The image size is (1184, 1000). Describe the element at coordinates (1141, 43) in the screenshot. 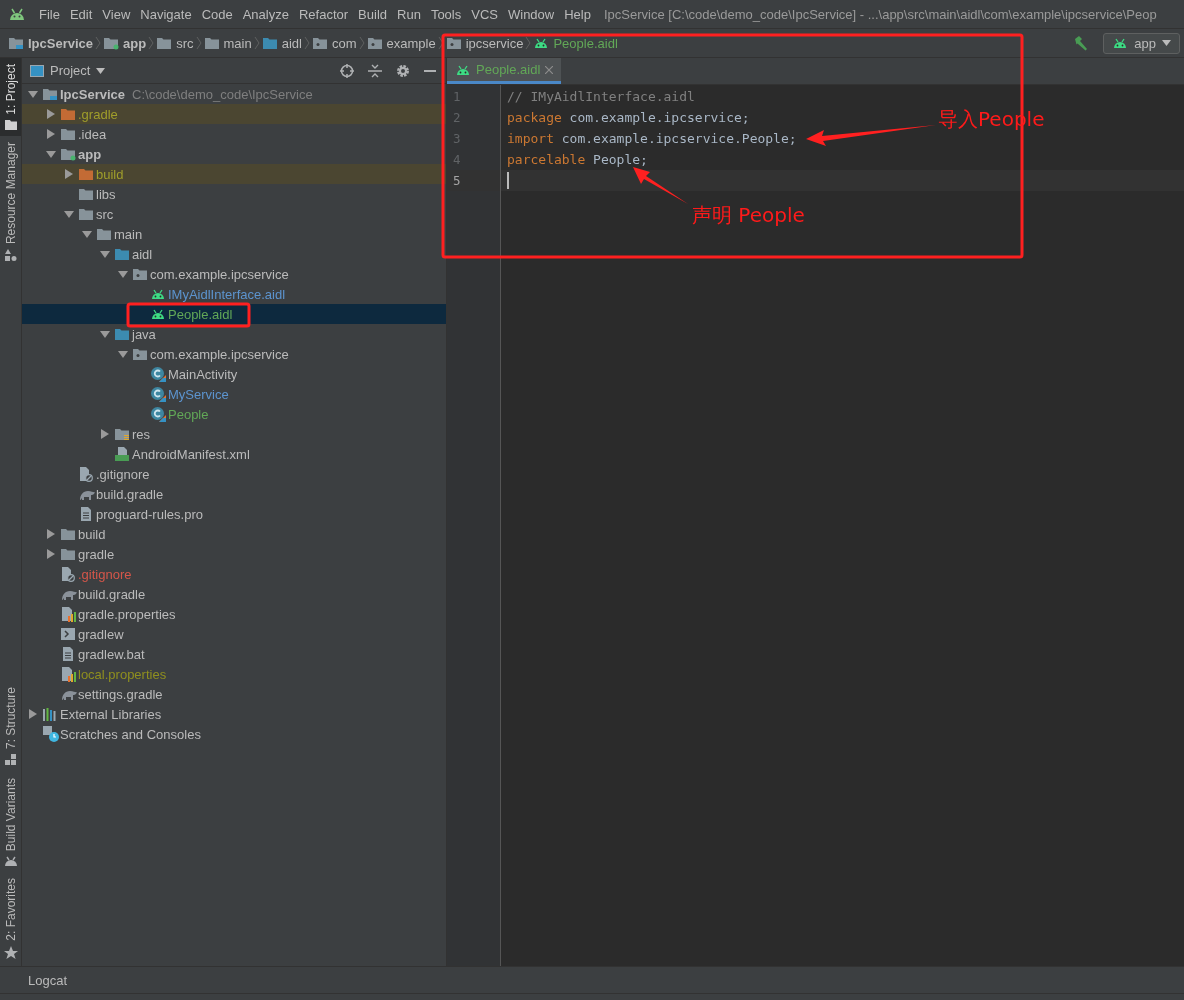

I see `run-configuration-dropdown: app` at that location.